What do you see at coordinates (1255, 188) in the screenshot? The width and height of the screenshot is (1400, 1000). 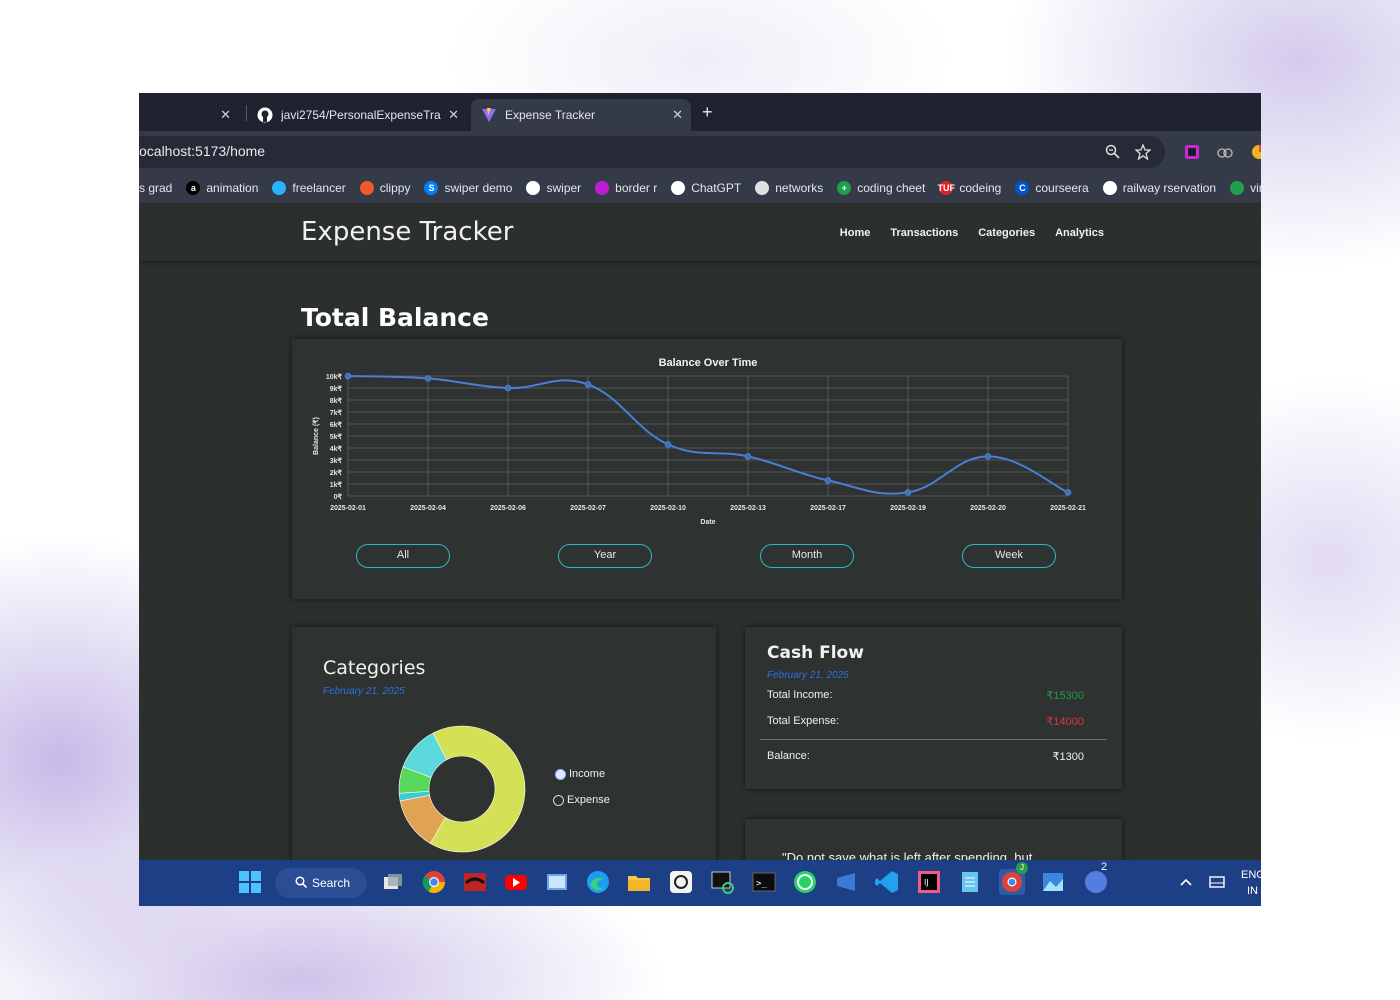 I see `bookmark-label: virtu` at bounding box center [1255, 188].